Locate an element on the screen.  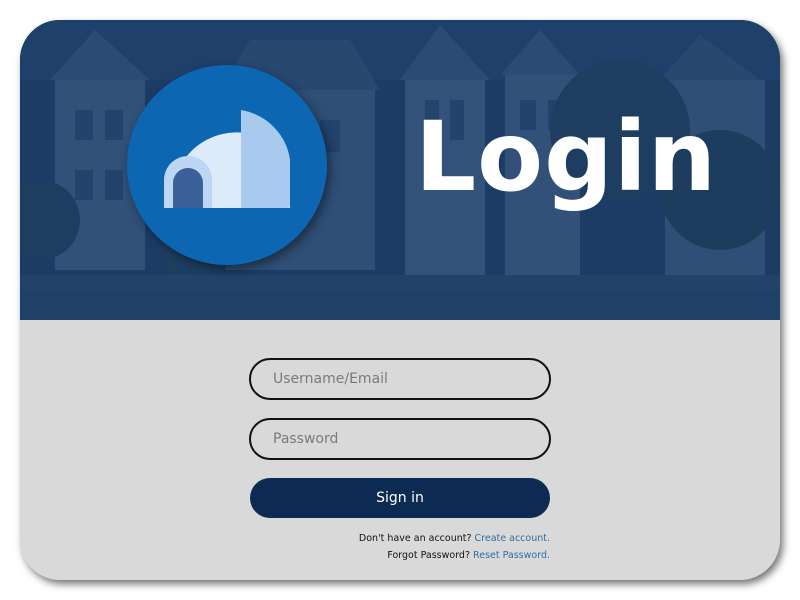
igloo-icon is located at coordinates (227, 159).